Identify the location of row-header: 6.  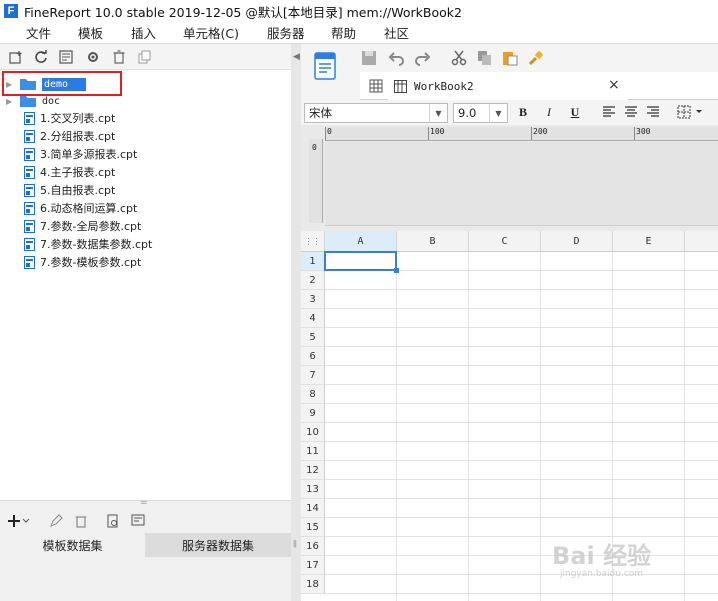
(313, 356).